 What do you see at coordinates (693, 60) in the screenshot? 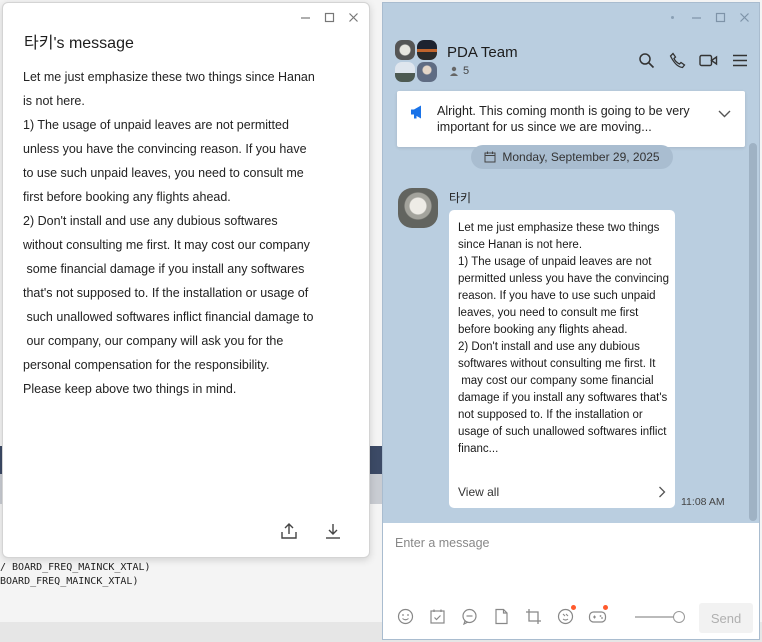
I see `chat-header-actions` at bounding box center [693, 60].